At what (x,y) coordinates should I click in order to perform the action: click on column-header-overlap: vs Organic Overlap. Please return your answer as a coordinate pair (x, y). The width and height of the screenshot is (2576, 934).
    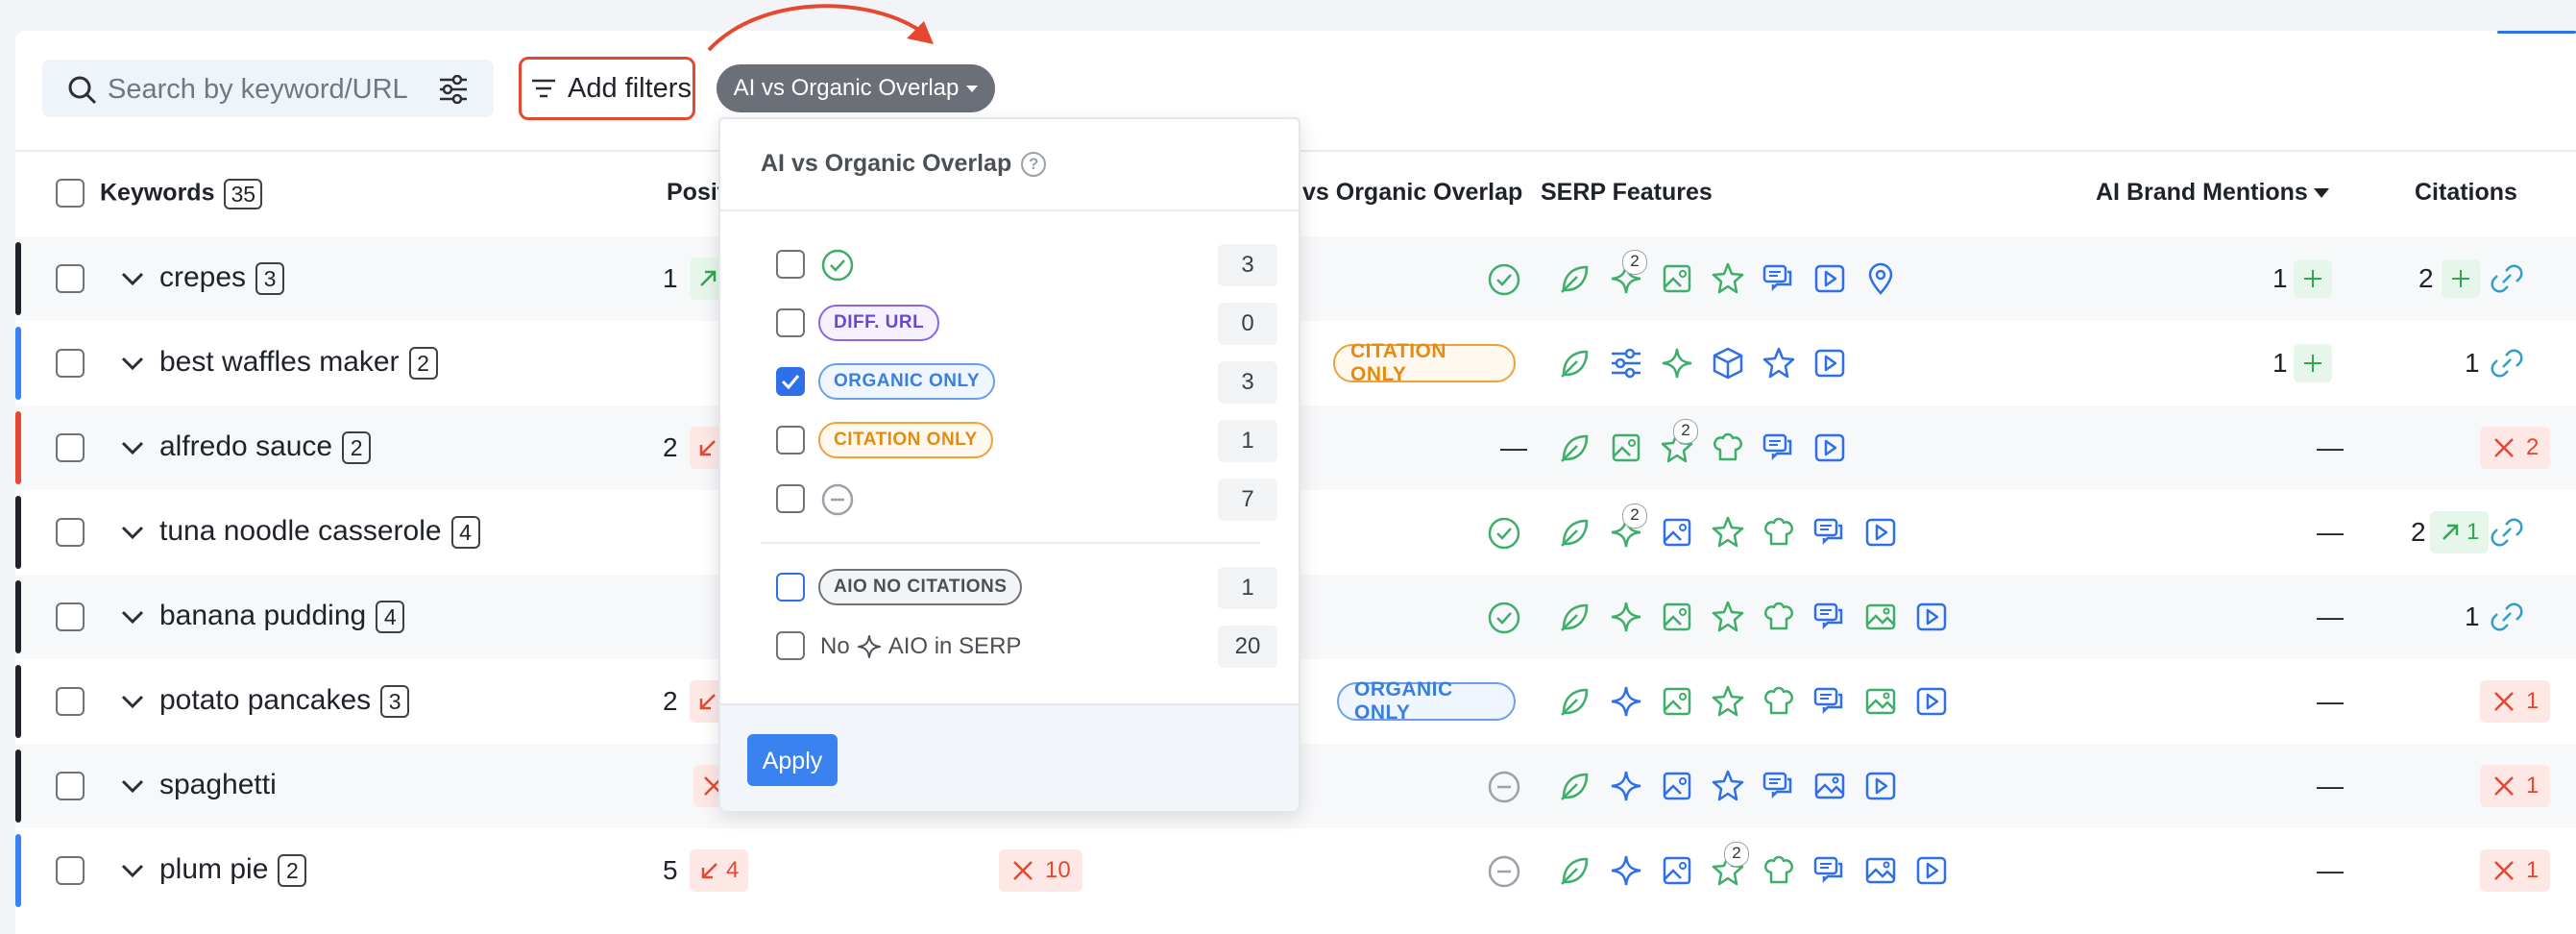
    Looking at the image, I should click on (1412, 193).